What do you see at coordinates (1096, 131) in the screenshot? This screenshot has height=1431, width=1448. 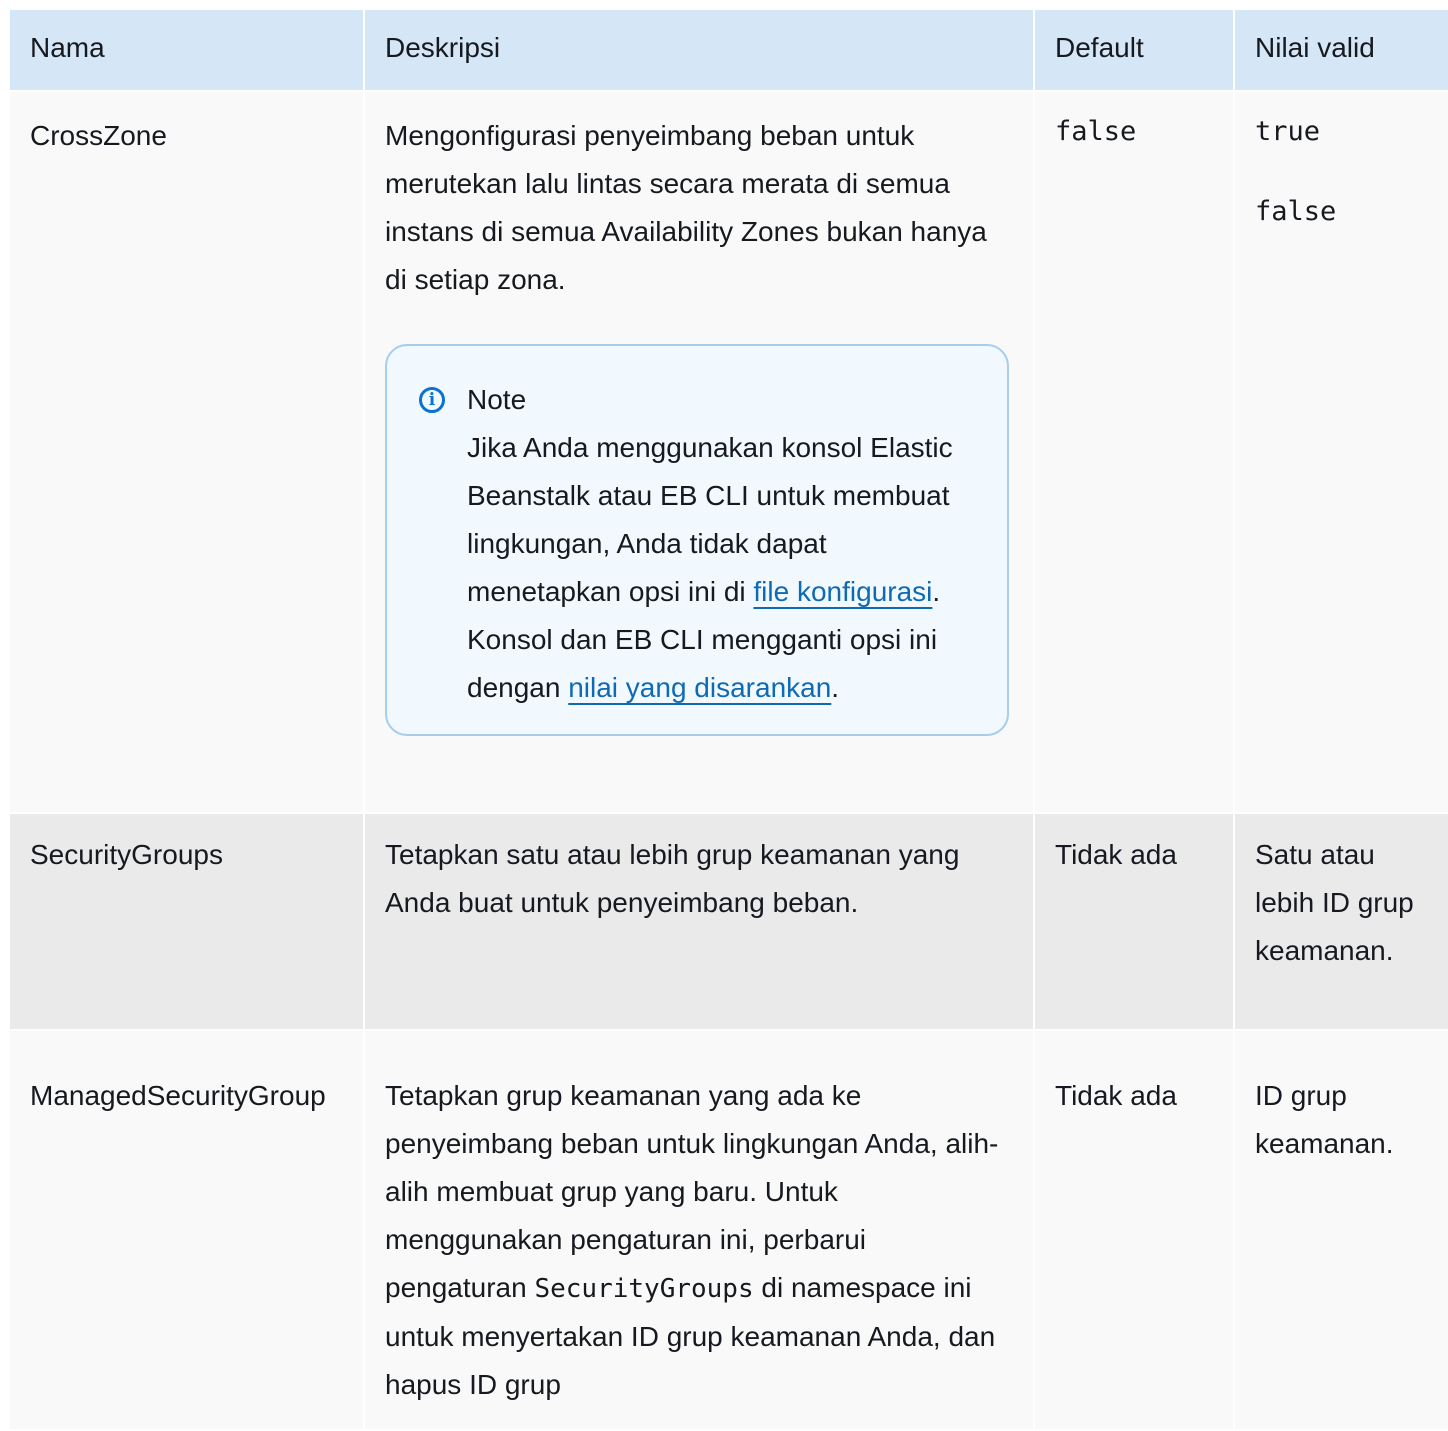 I see `default-value-code: false` at bounding box center [1096, 131].